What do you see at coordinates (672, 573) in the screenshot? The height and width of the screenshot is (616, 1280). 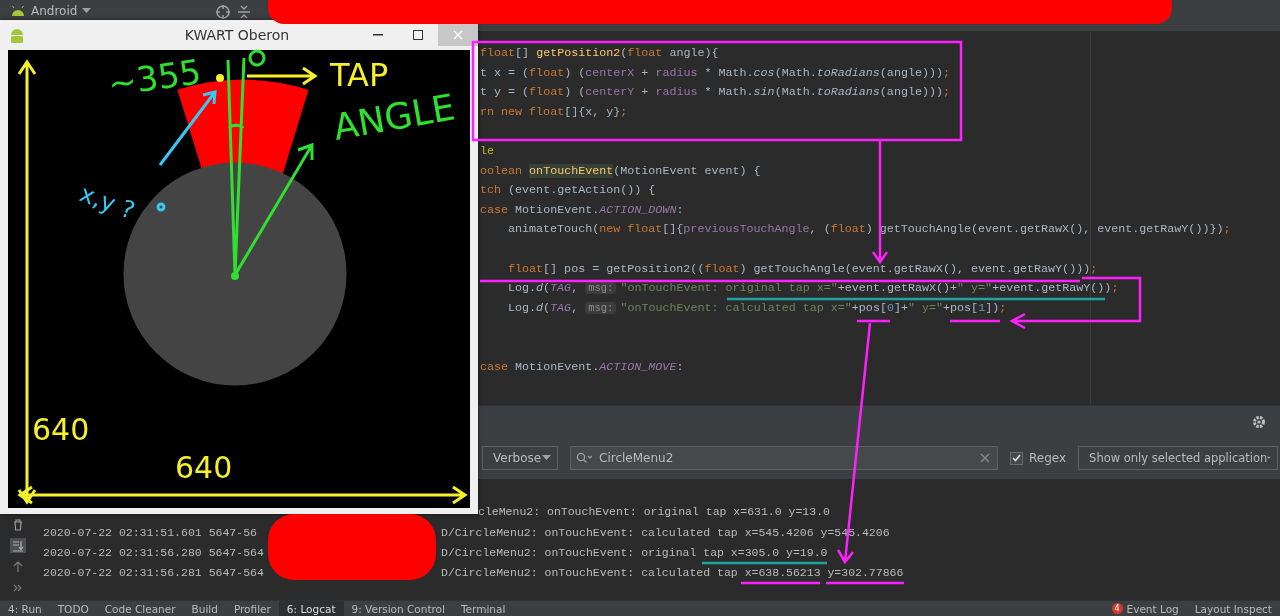 I see `log-message: D/CircleMenu2: onTouchEvent: calculated tap x=638.56213 y=302.77866` at bounding box center [672, 573].